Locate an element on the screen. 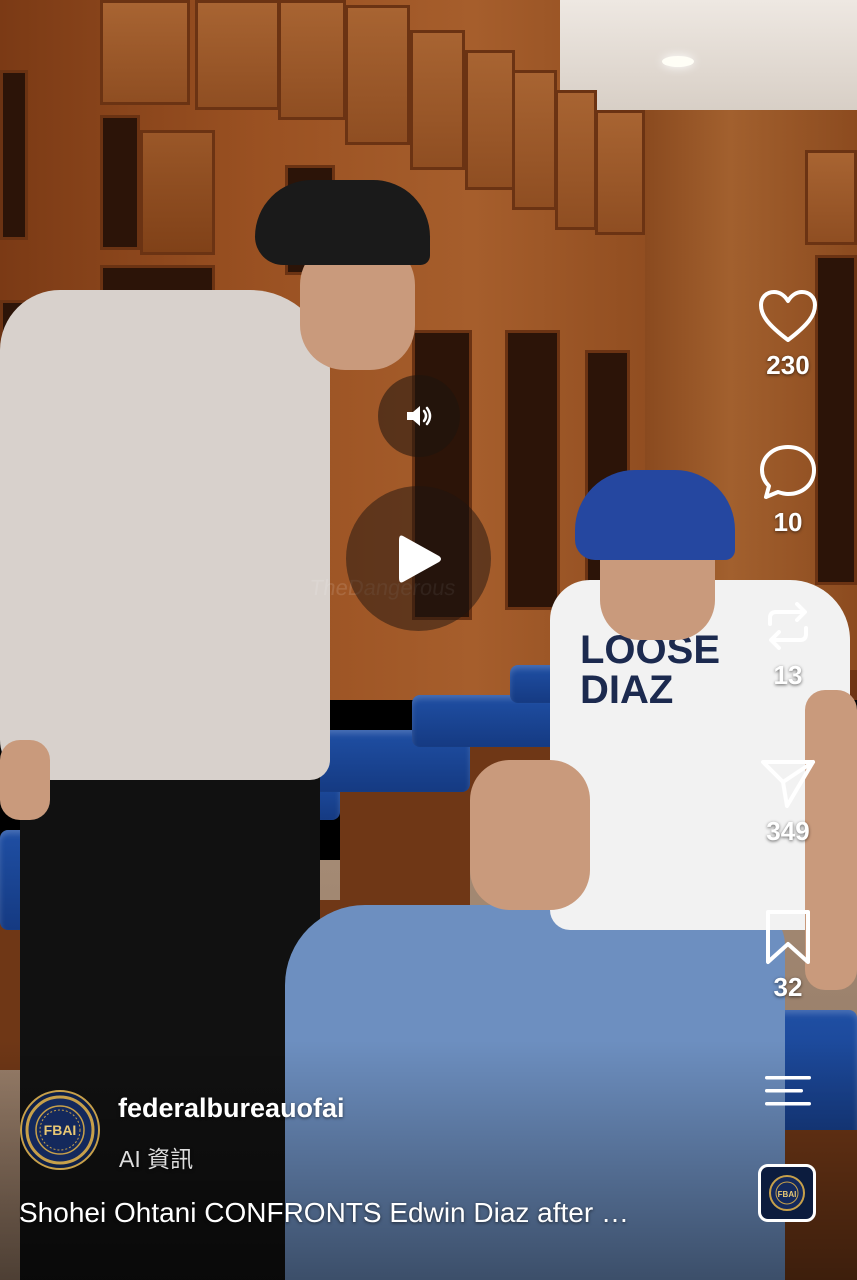  like-action: 230 is located at coordinates (788, 334).